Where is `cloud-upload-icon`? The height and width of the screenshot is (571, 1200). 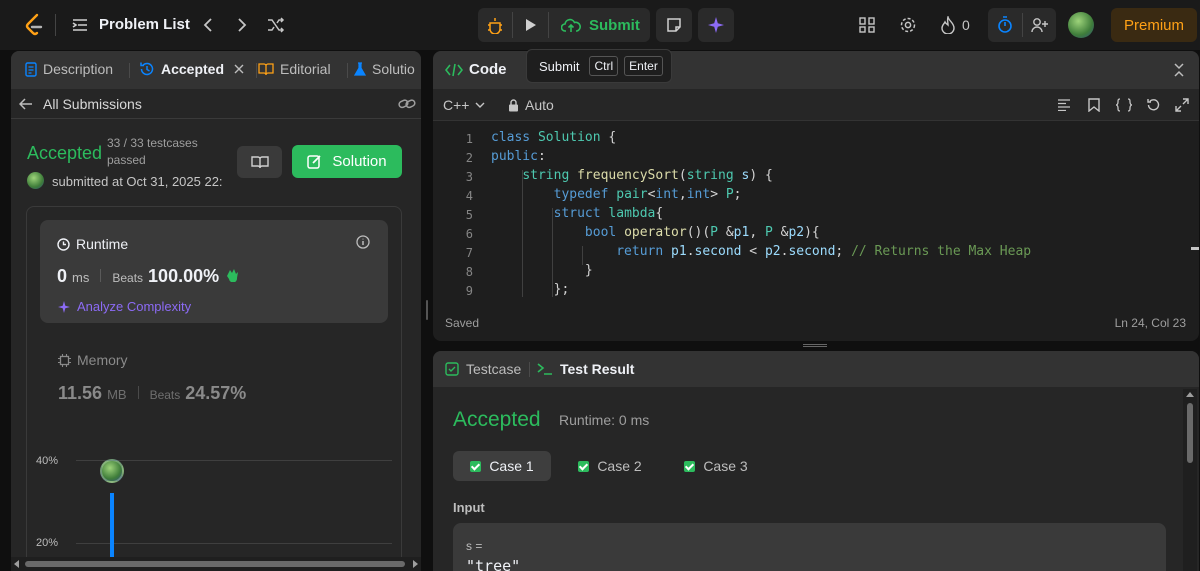
cloud-upload-icon is located at coordinates (571, 25).